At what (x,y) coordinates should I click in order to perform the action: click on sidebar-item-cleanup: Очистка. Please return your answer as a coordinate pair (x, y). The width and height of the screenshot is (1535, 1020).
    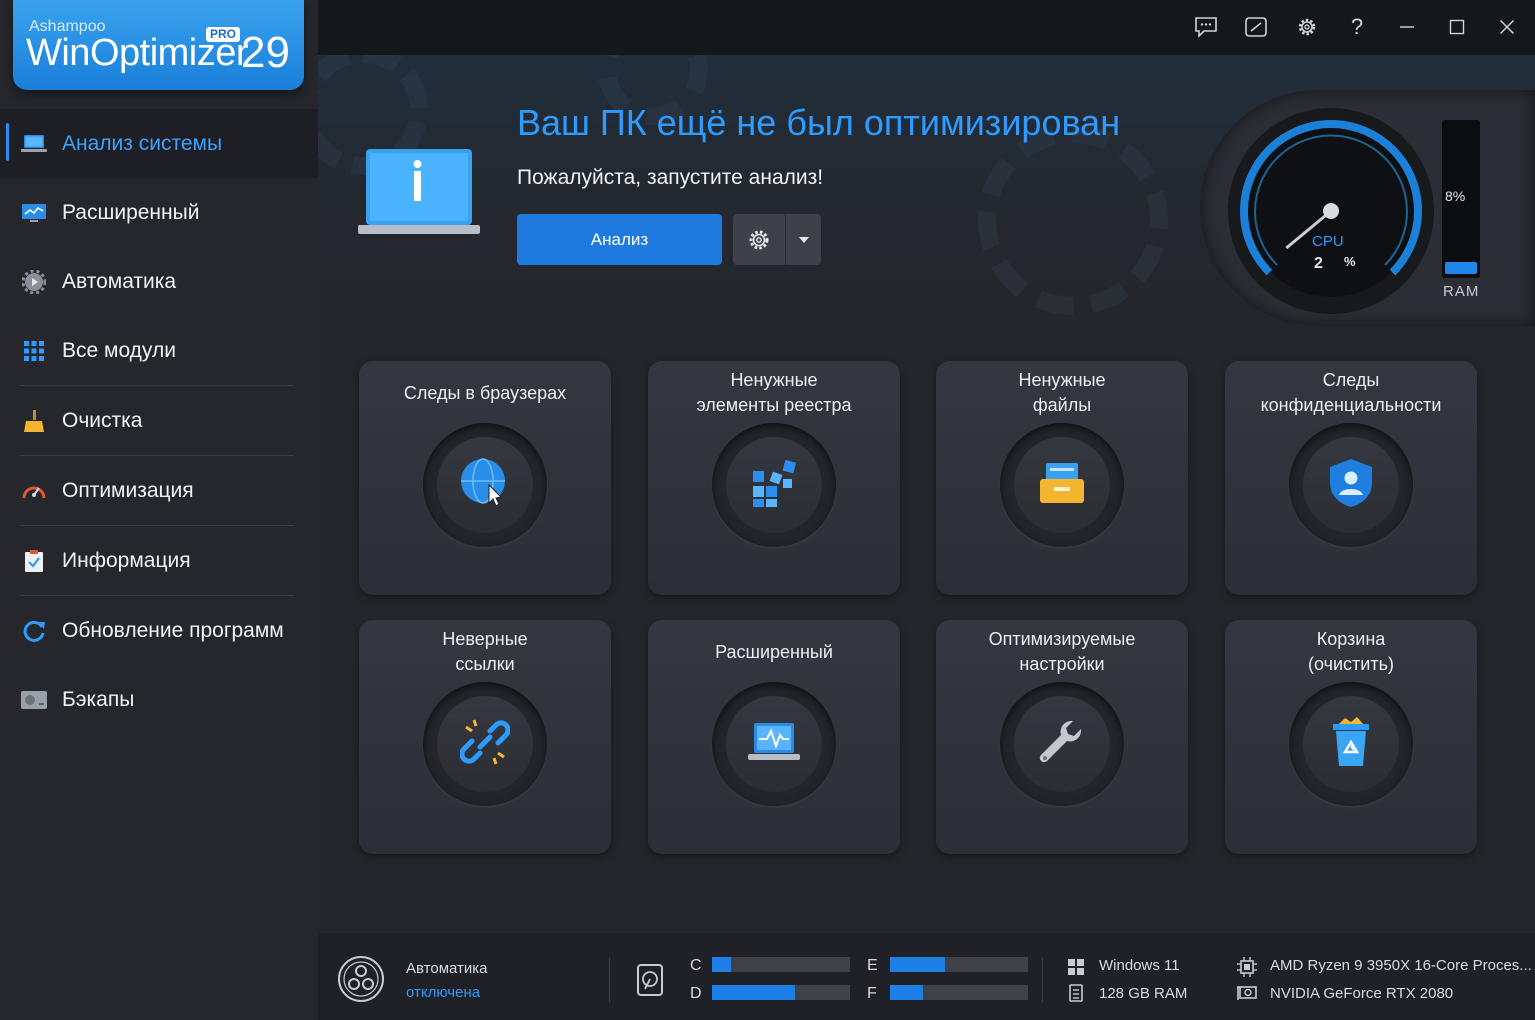
    Looking at the image, I should click on (159, 420).